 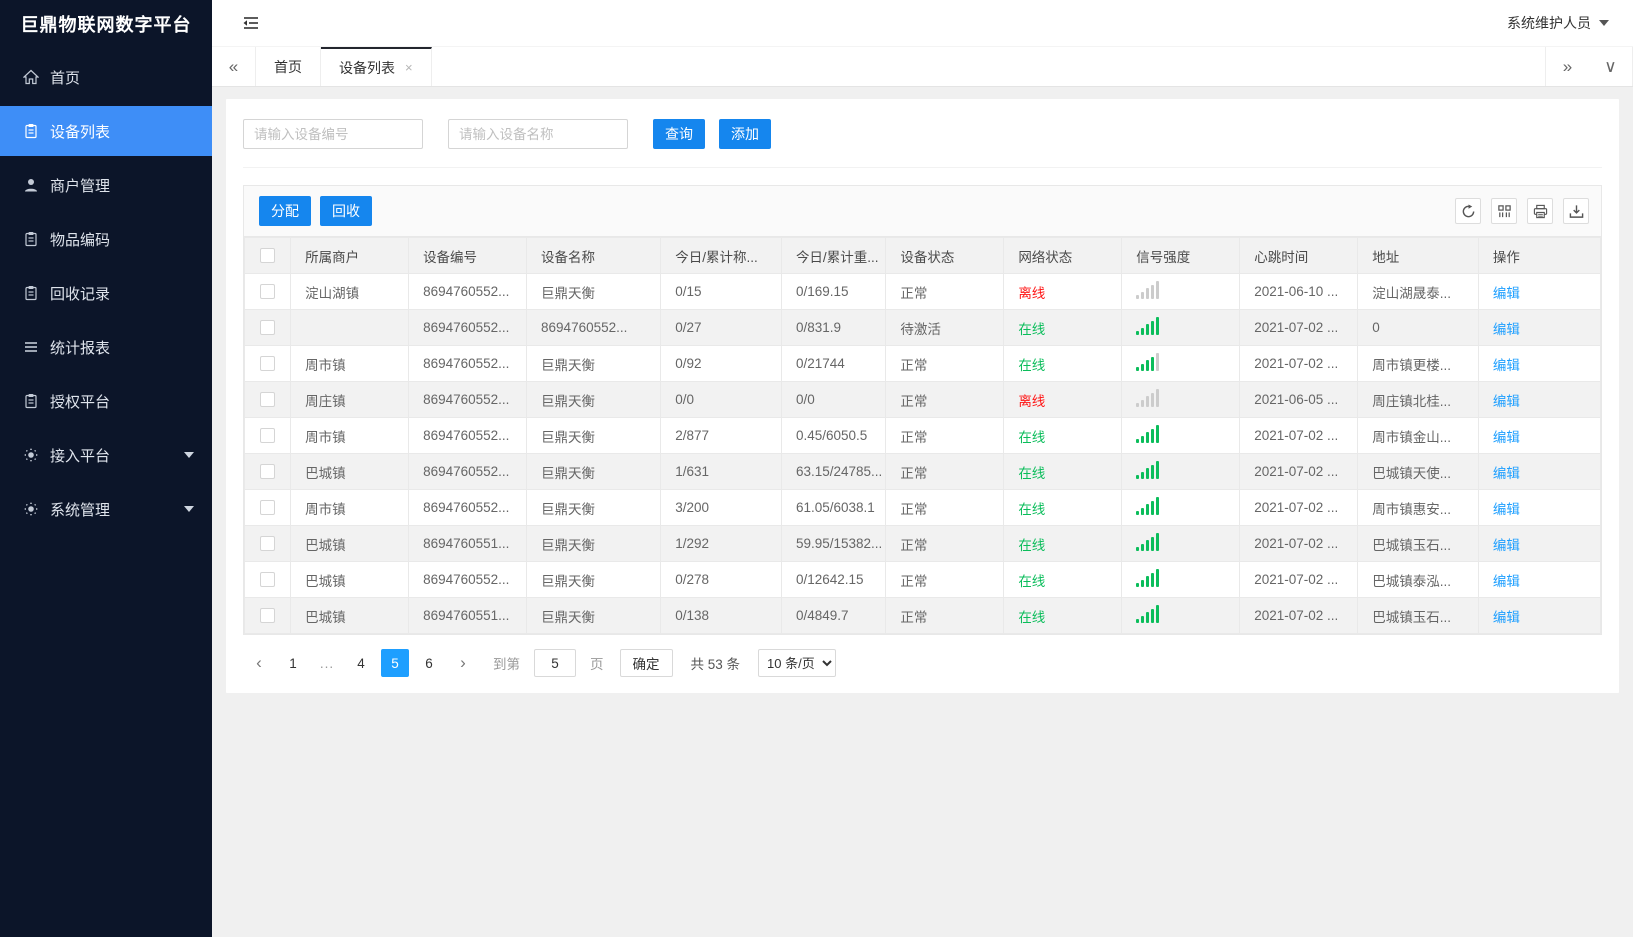 I want to click on next-page-icon: ›, so click(x=463, y=663).